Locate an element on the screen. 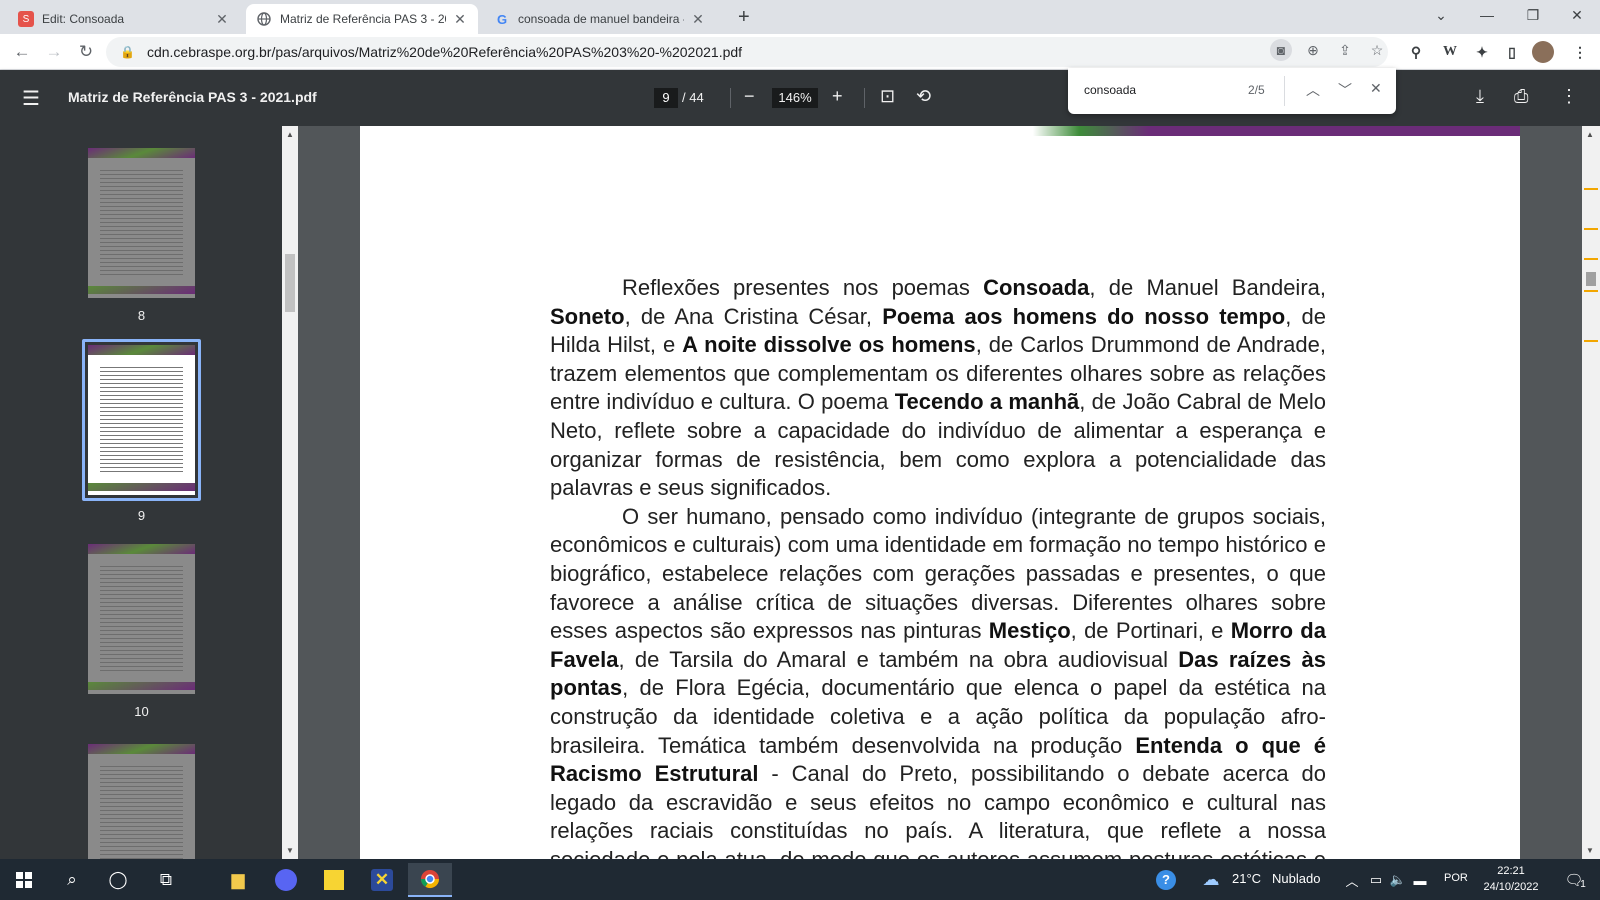  body-text: , de Portinari, e is located at coordinates (1150, 631).